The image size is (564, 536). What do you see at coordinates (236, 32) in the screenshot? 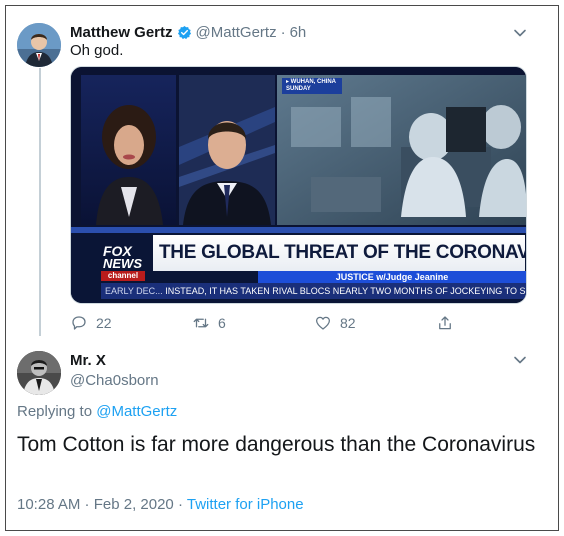
I see `author-handle: @MattGertz` at bounding box center [236, 32].